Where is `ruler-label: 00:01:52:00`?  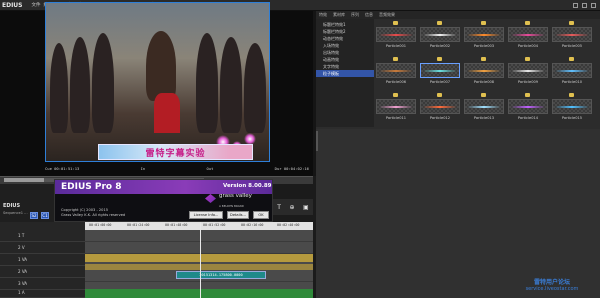 ruler-label: 00:01:52:00 is located at coordinates (214, 225).